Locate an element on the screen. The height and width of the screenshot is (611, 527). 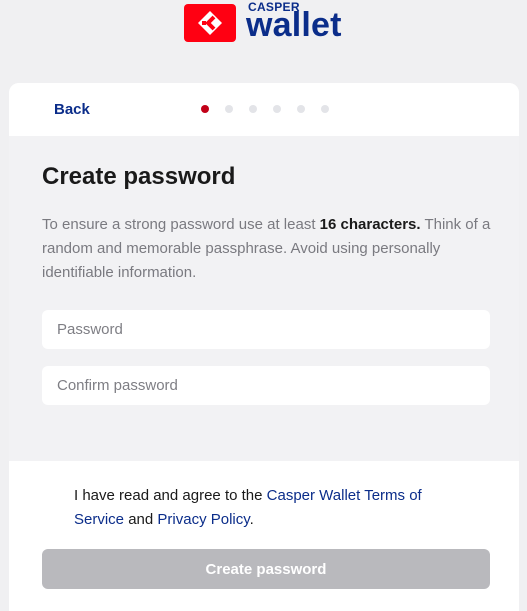
logo-wallet-text: wallet is located at coordinates (294, 25).